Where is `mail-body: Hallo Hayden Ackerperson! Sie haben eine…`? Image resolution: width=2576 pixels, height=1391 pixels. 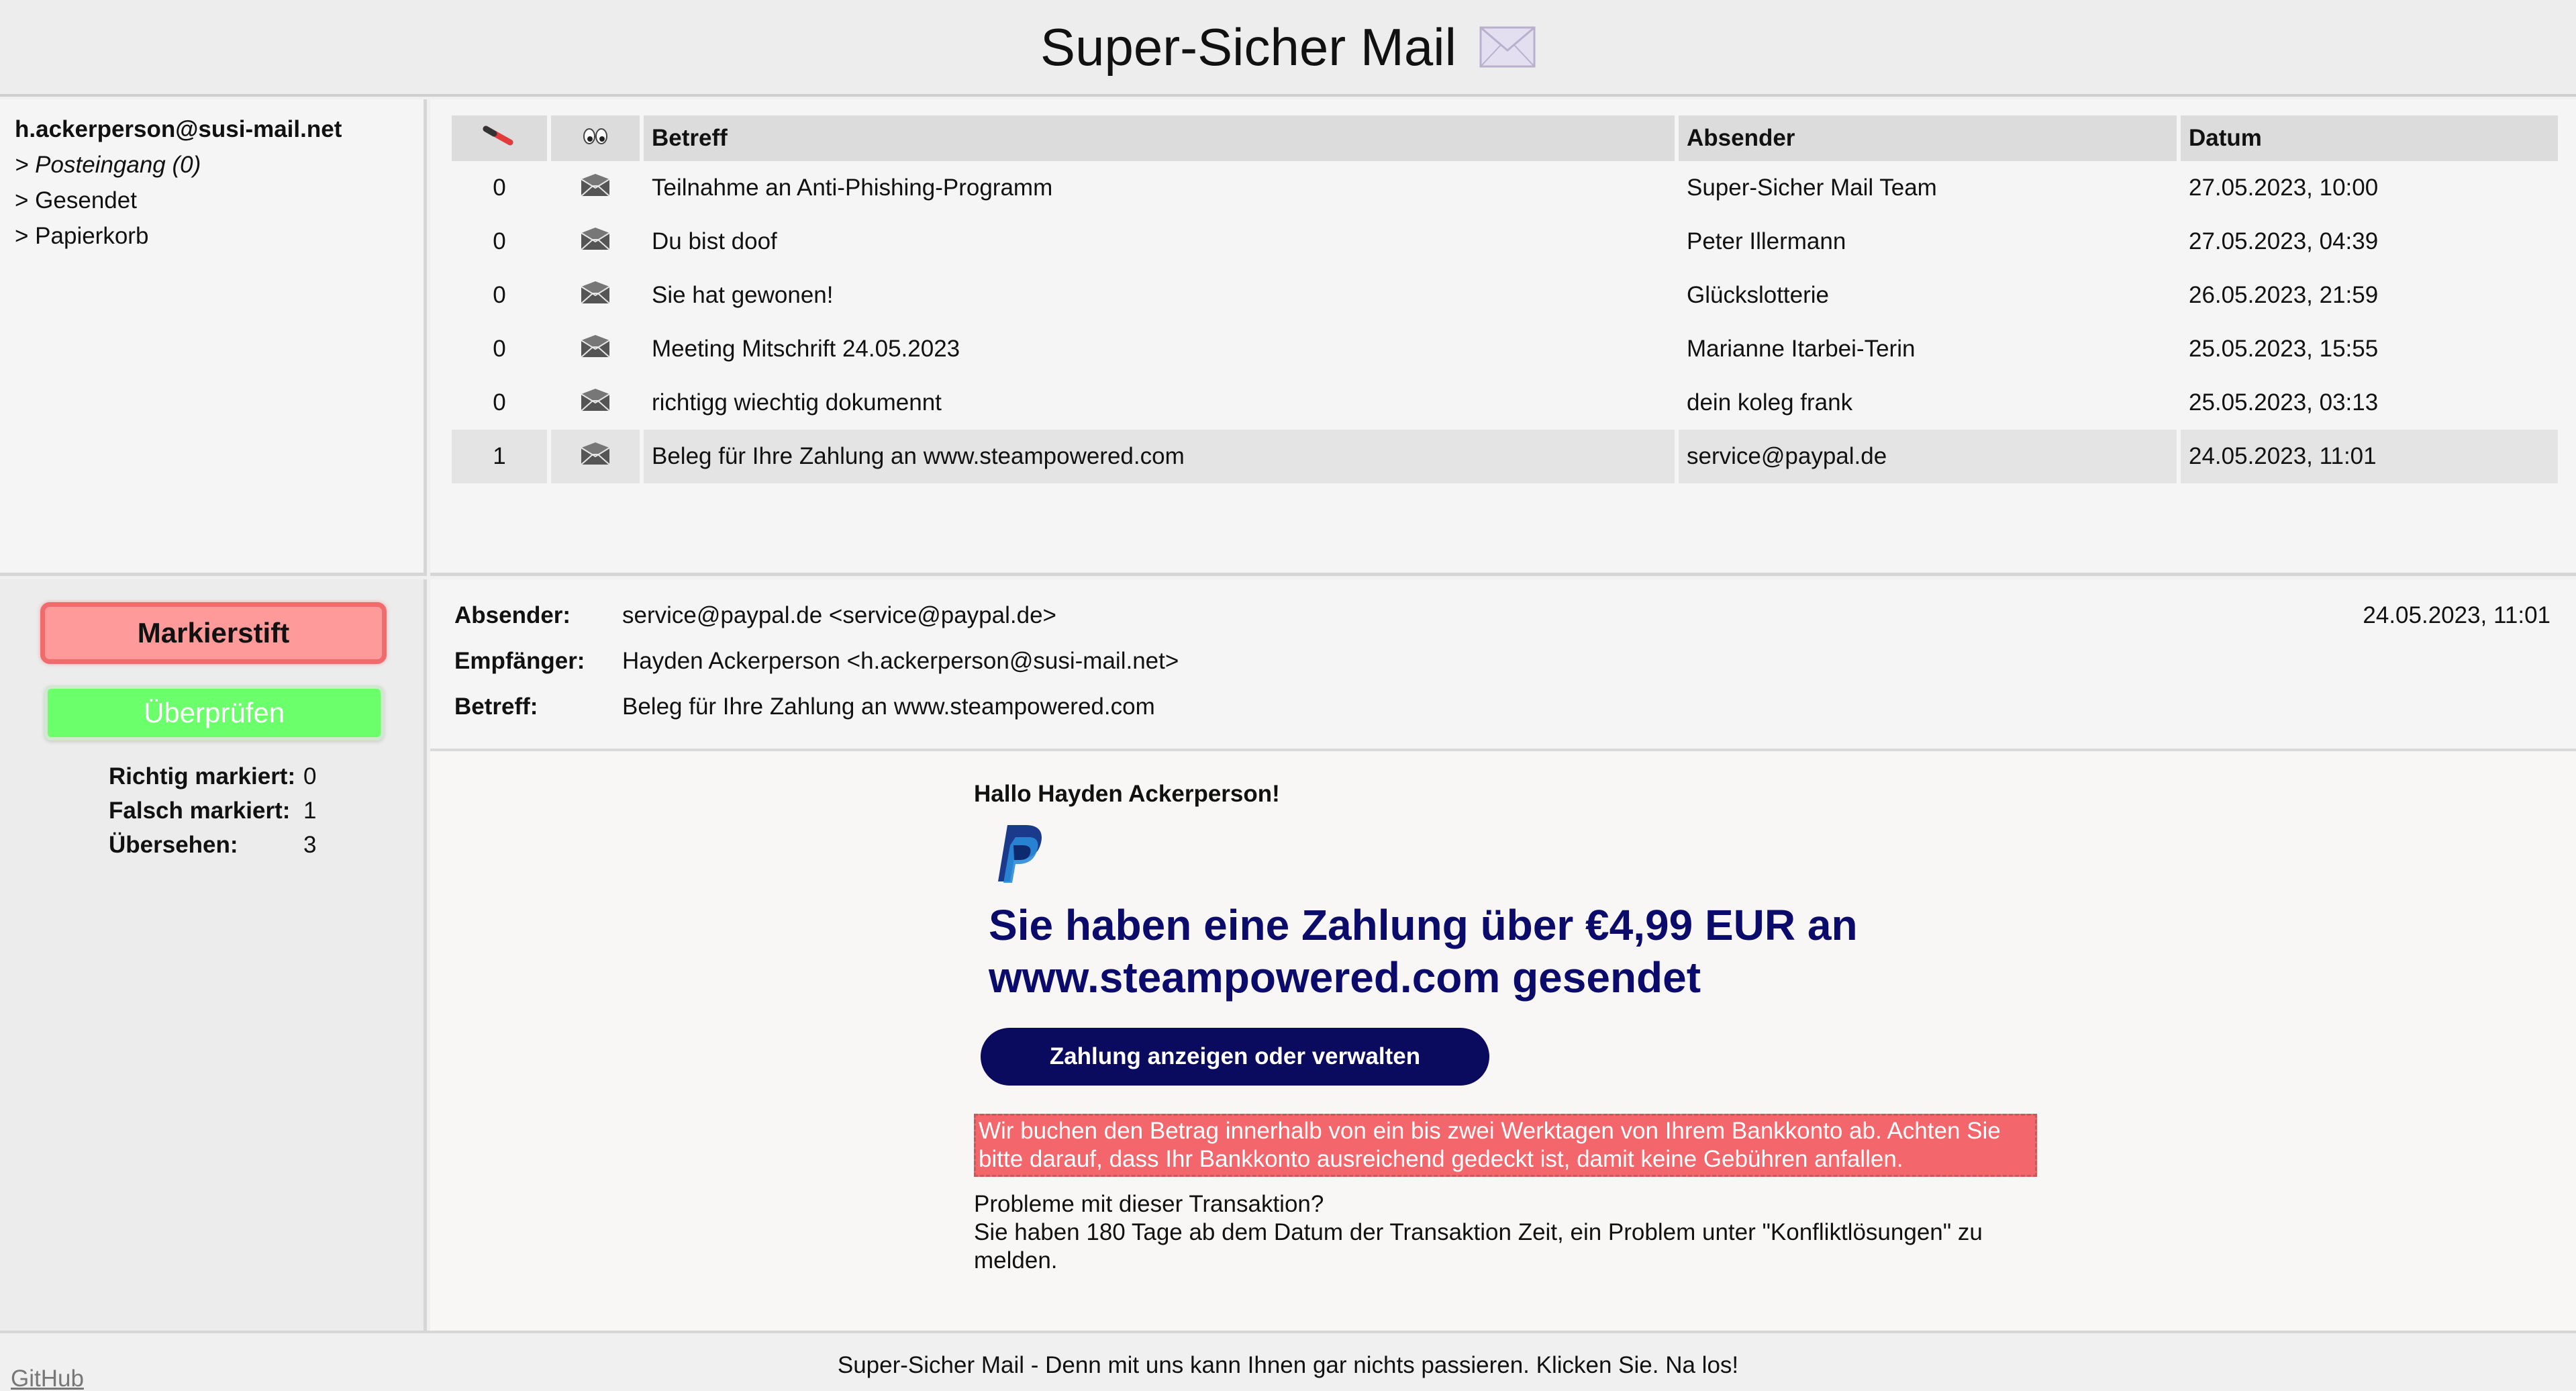
mail-body: Hallo Hayden Ackerperson! Sie haben eine… is located at coordinates (1505, 1028).